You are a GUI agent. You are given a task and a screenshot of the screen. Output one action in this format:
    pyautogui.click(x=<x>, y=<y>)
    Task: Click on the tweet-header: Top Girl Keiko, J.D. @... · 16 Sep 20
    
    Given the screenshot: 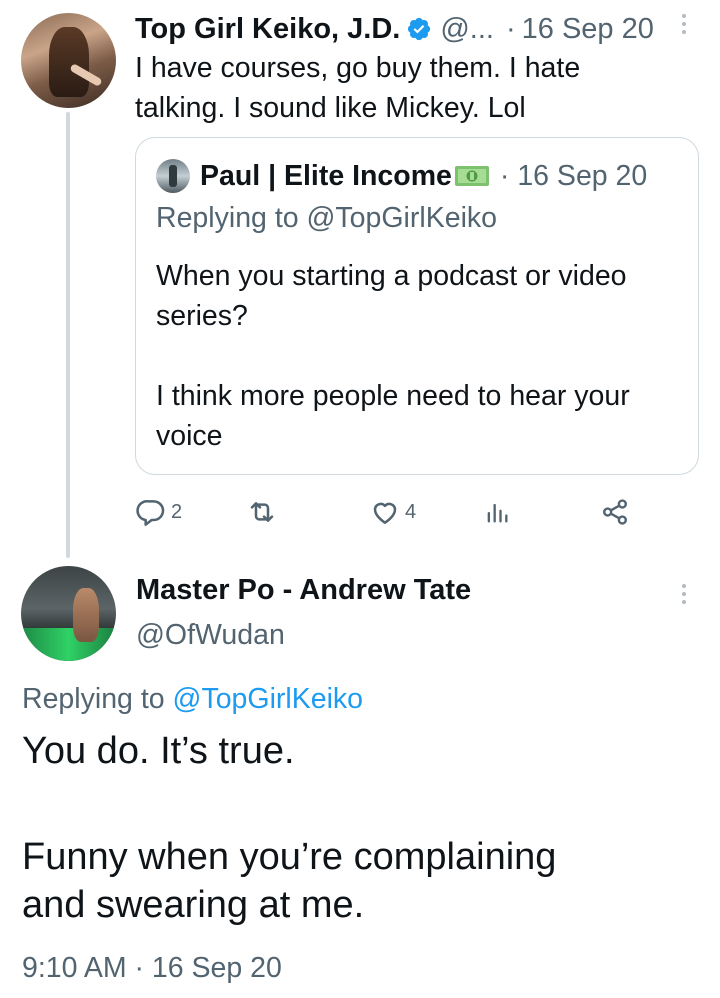 What is the action you would take?
    pyautogui.click(x=394, y=29)
    